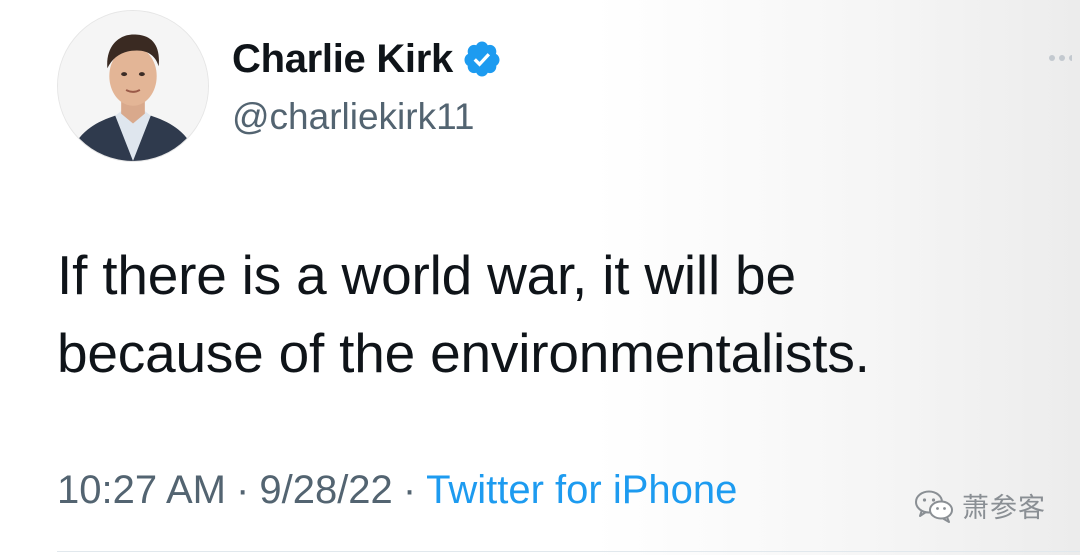 This screenshot has width=1080, height=555. Describe the element at coordinates (426, 275) in the screenshot. I see `tweet-text-line-1: If there is a world war, it will be` at that location.